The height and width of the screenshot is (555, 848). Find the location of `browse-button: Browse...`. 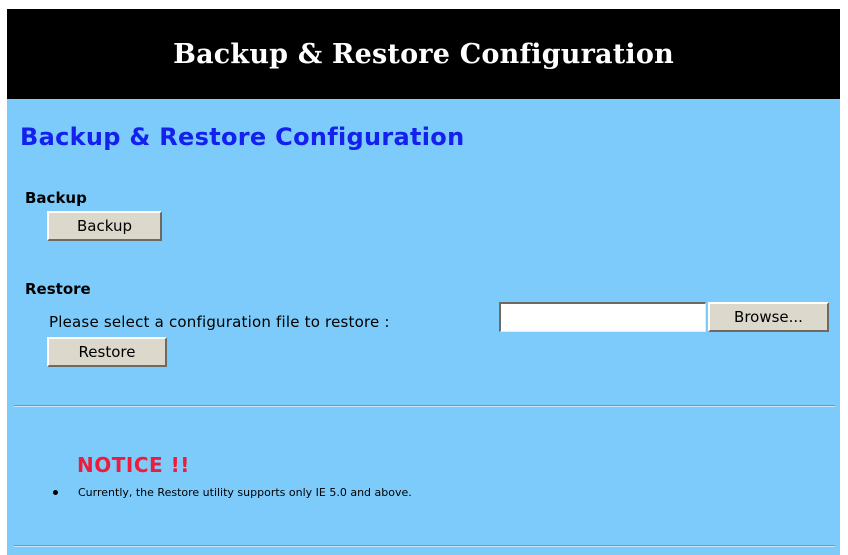

browse-button: Browse... is located at coordinates (768, 317).